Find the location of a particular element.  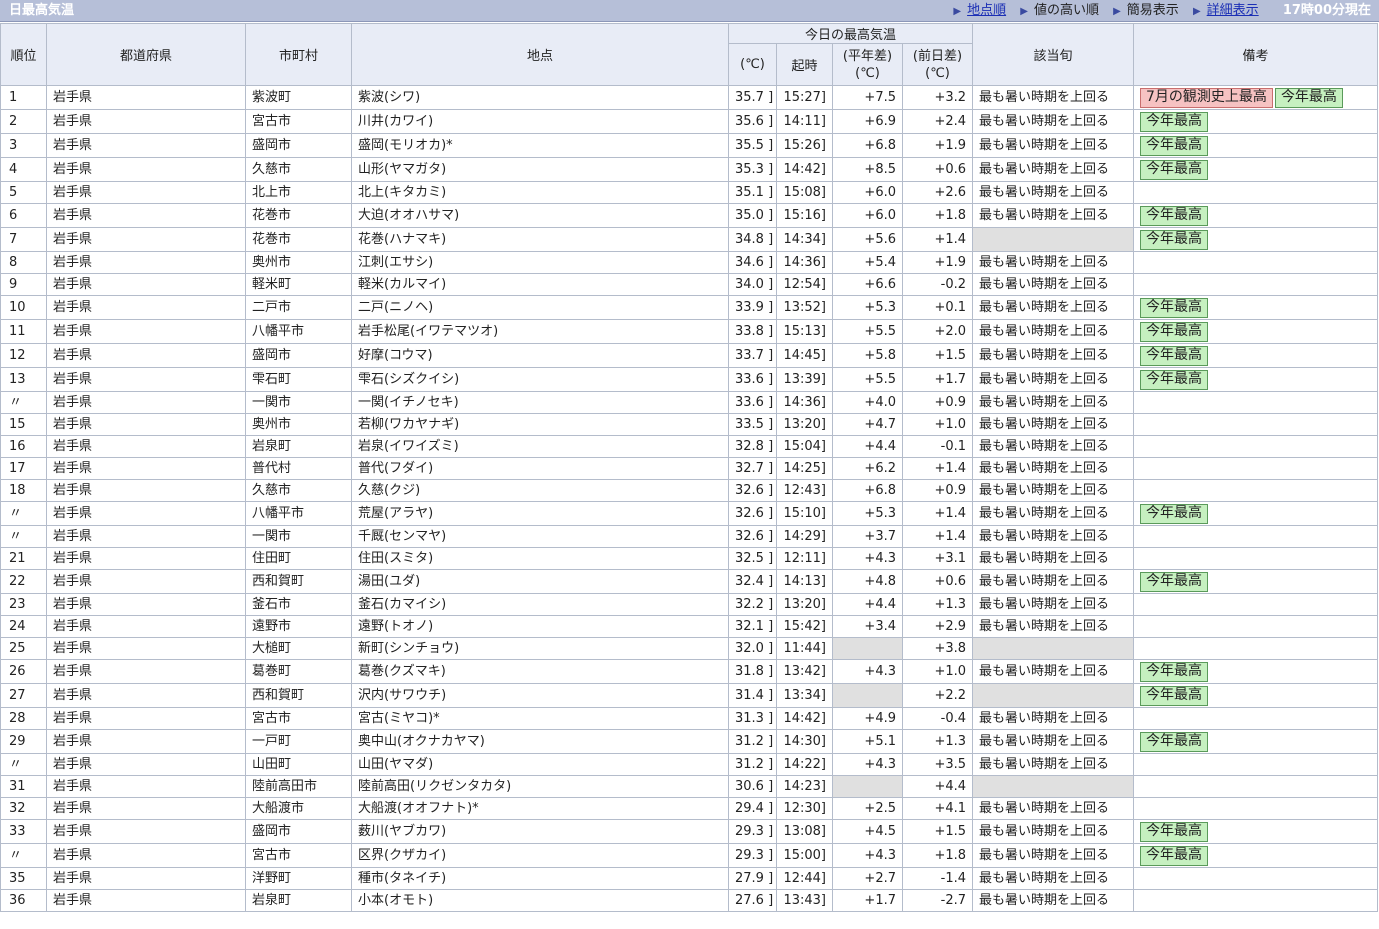

station-cell: 大迫(オオハサマ) is located at coordinates (540, 215).